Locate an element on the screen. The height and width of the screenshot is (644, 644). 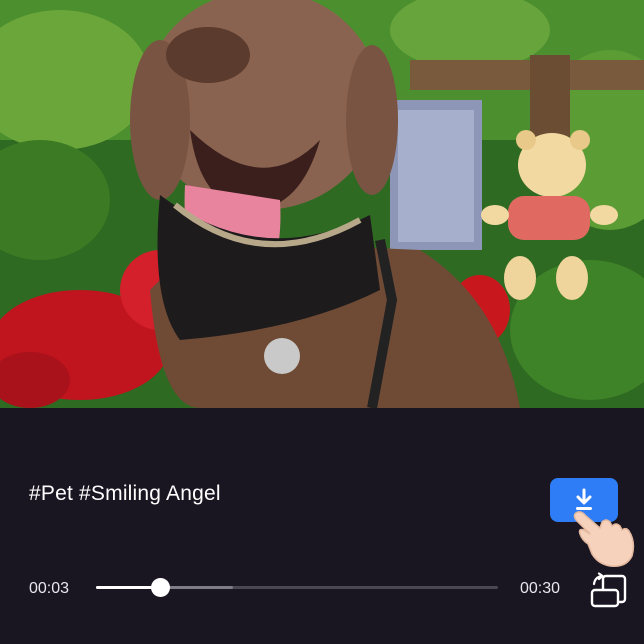
rotate-screen-icon is located at coordinates (608, 590).